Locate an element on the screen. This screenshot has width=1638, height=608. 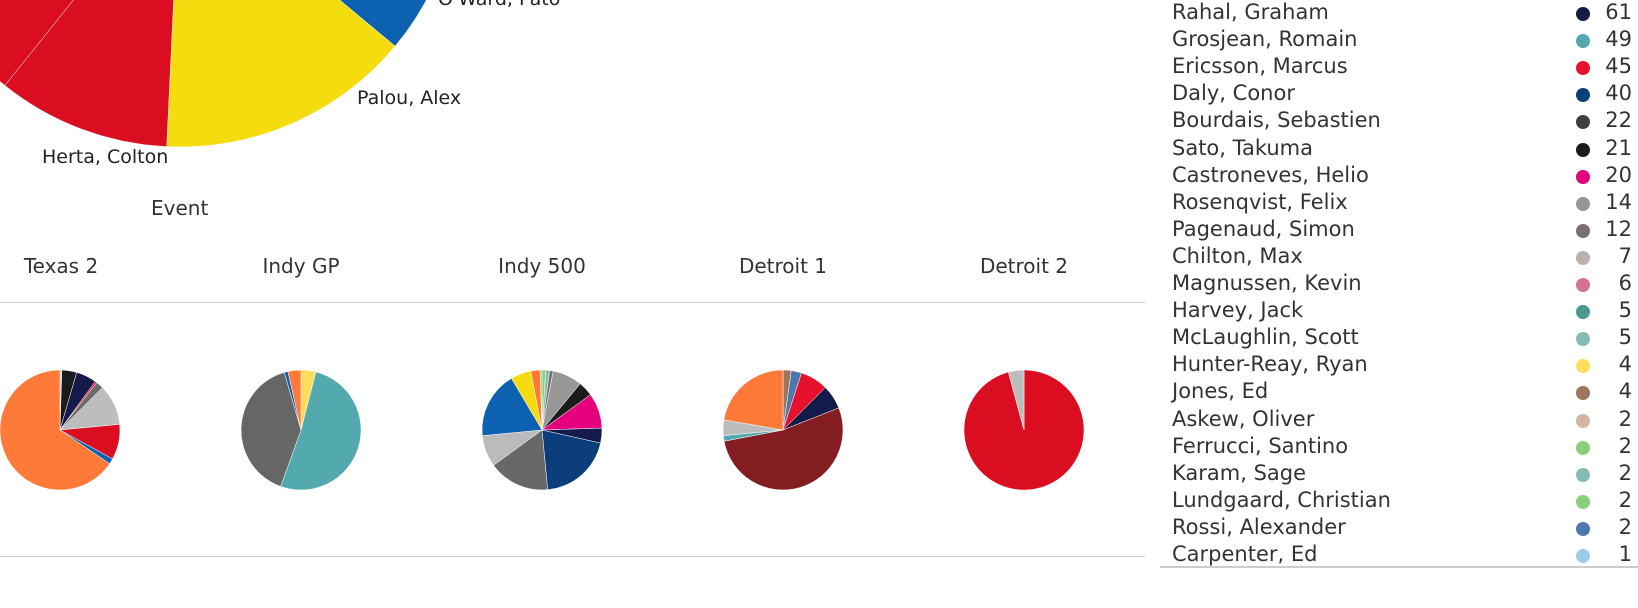
event-header-detroit-1: Detroit 1 is located at coordinates (783, 266).